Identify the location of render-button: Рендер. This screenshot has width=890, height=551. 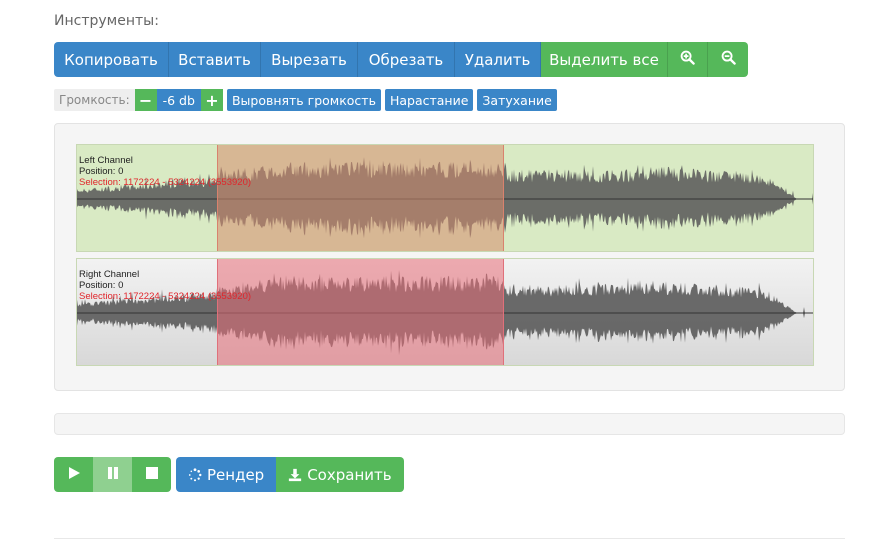
(226, 474).